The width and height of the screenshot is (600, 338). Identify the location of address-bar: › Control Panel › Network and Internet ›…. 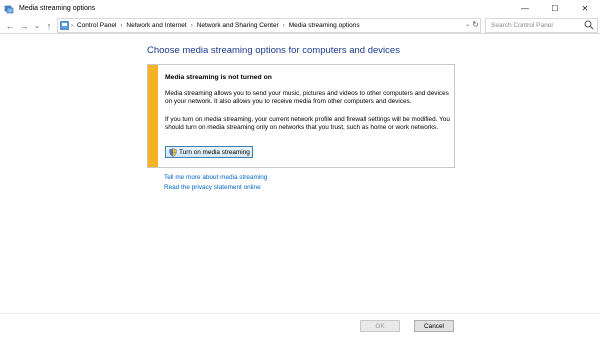
(269, 25).